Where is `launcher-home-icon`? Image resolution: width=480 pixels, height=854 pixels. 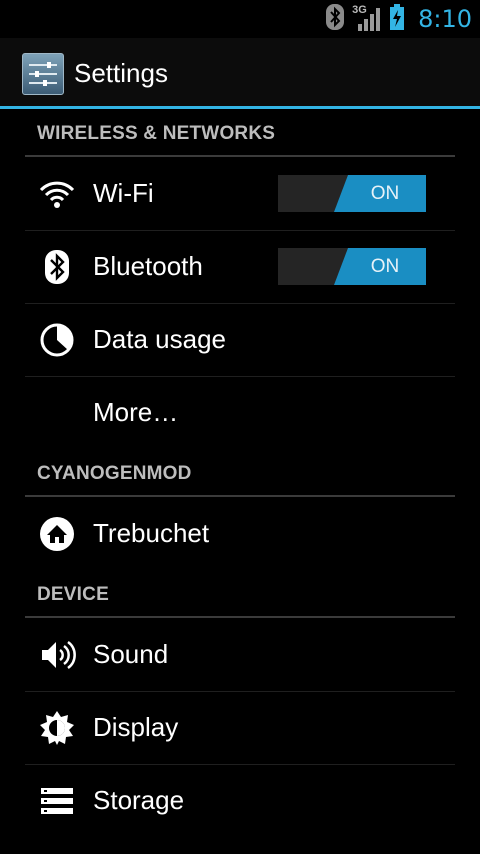
launcher-home-icon is located at coordinates (57, 534).